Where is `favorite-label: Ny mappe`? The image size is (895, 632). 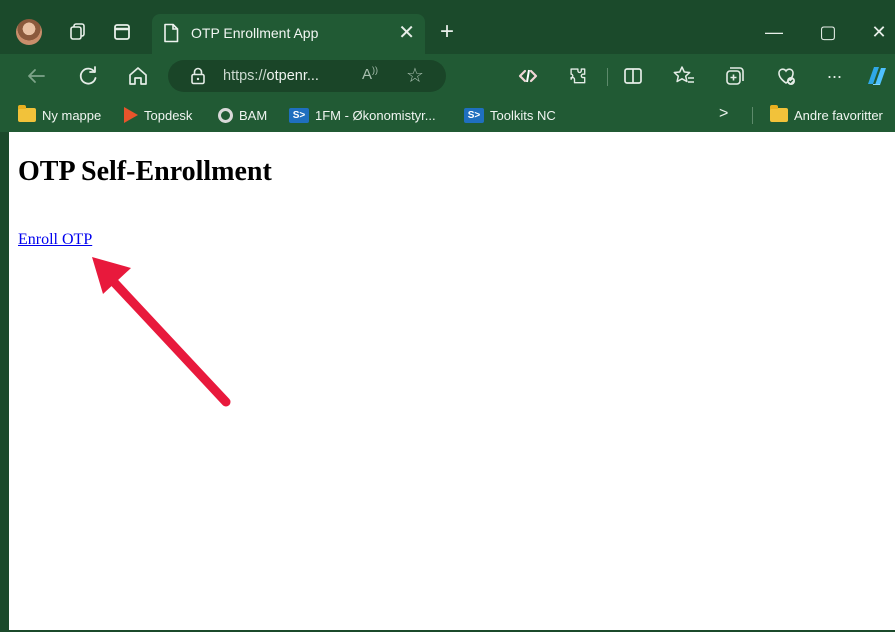
favorite-label: Ny mappe is located at coordinates (72, 115).